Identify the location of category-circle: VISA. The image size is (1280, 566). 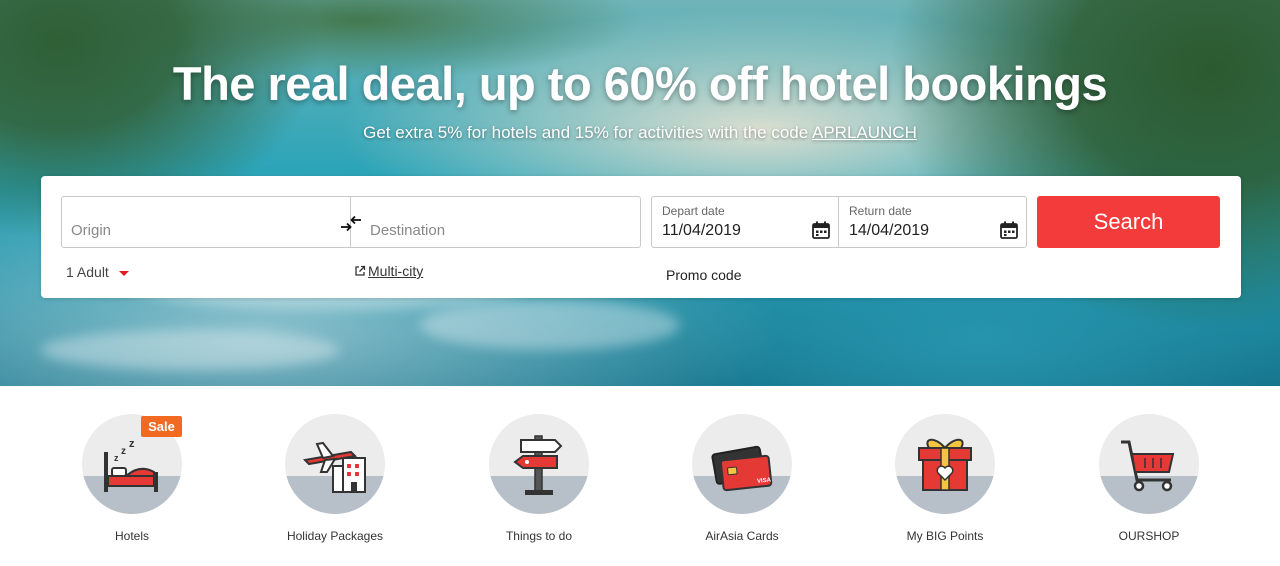
(742, 464).